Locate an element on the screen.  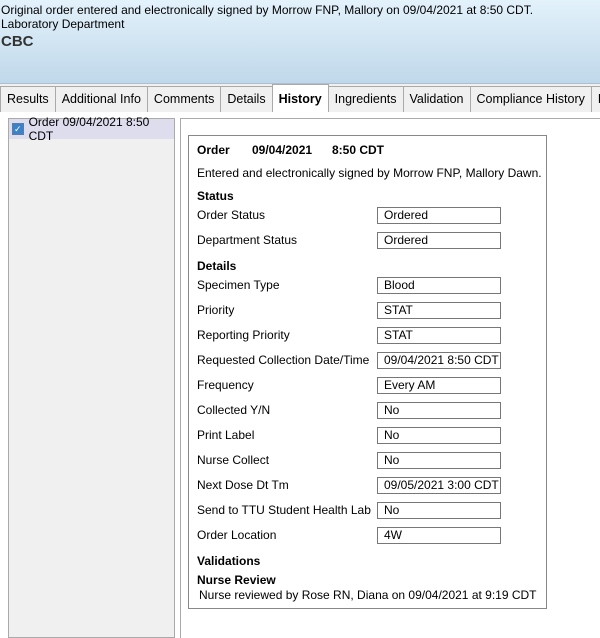
history-item: ✓ Order 09/04/2021 8:50 CDT is located at coordinates (91, 129).